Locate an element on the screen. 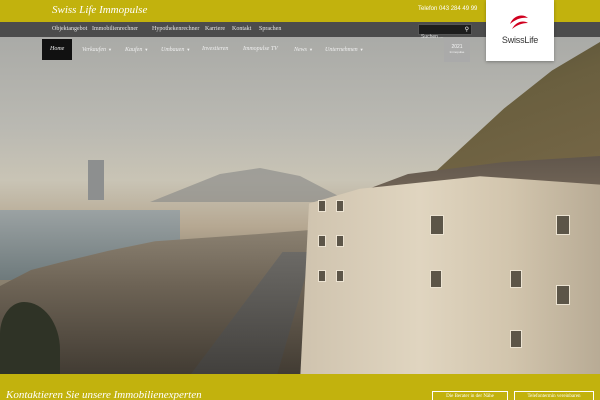  schedule-call-button: Telefontermin vereinbaren is located at coordinates (554, 395).